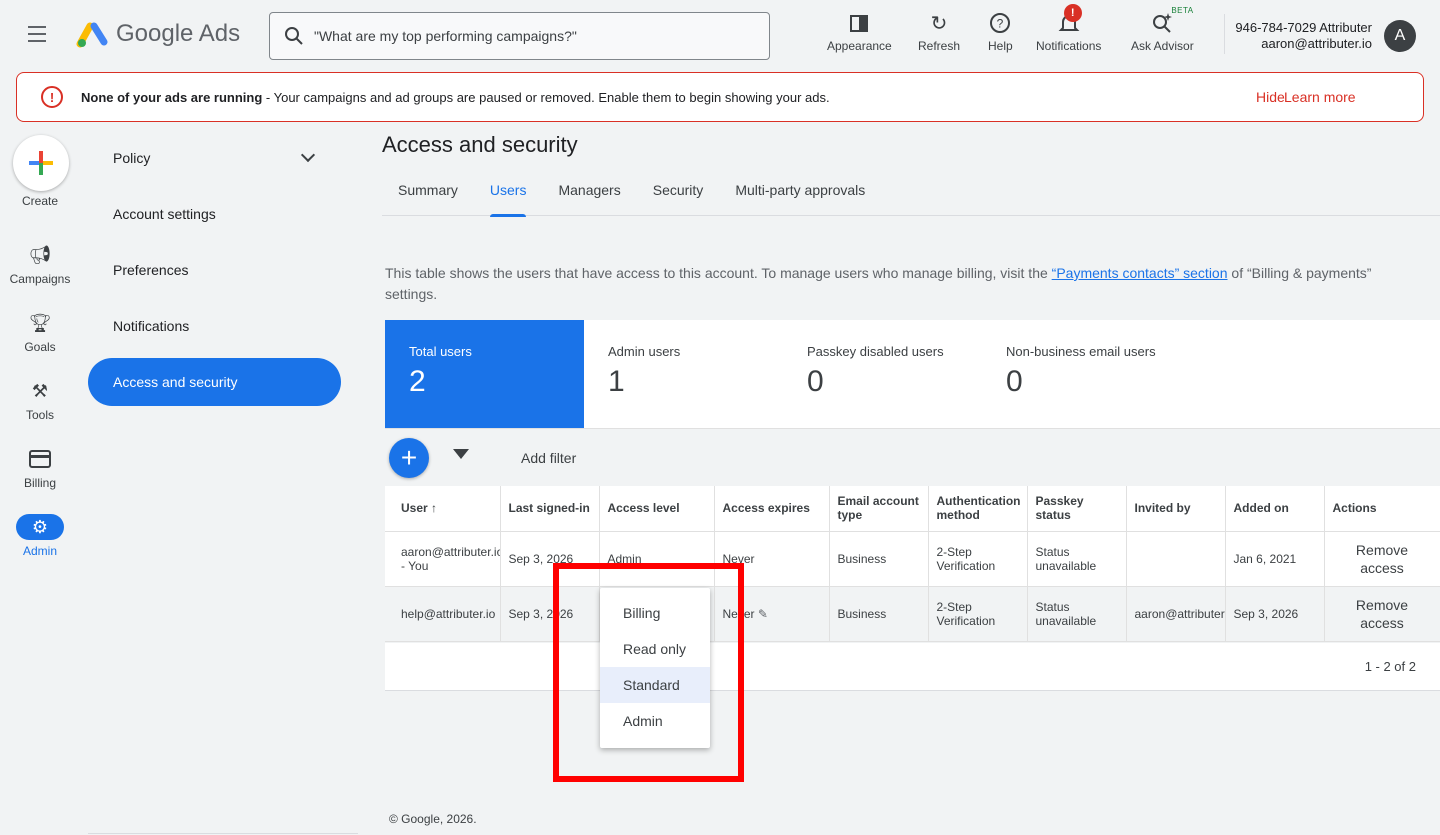 The width and height of the screenshot is (1440, 835). What do you see at coordinates (443, 559) in the screenshot?
I see `cell-user: aaron@attributer.io - You` at bounding box center [443, 559].